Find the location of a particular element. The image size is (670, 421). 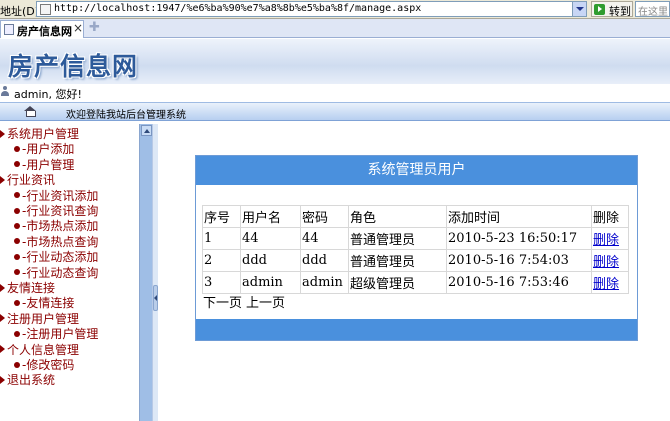

table-row: 2 ddd ddd 普通管理员 2010-5-16 7:54:03 删除 is located at coordinates (415, 260).